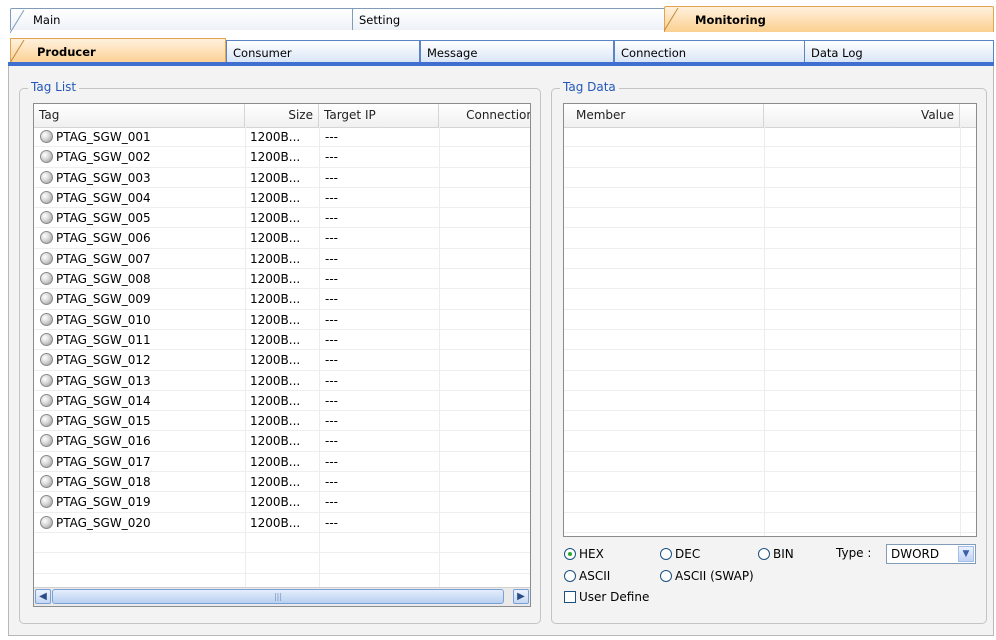 The width and height of the screenshot is (996, 640). Describe the element at coordinates (140, 259) in the screenshot. I see `tag-cell: PTAG_SGW_007` at that location.